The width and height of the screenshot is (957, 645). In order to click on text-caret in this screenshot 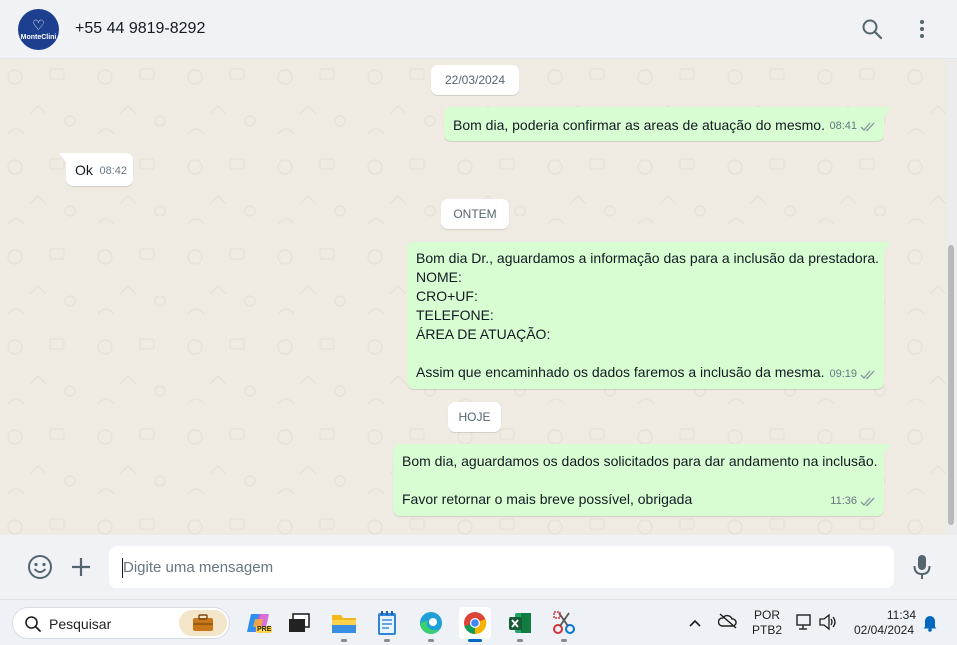, I will do `click(122, 568)`.